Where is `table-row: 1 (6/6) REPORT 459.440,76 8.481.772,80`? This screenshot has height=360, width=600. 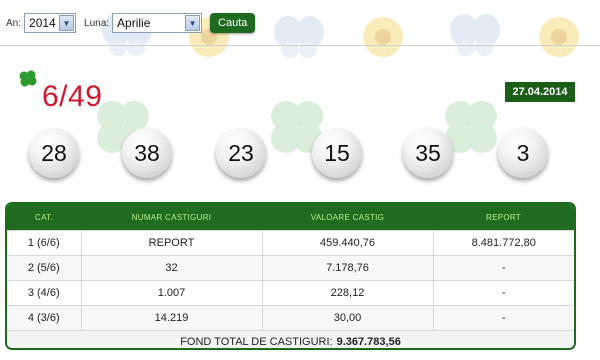
table-row: 1 (6/6) REPORT 459.440,76 8.481.772,80 is located at coordinates (290, 243).